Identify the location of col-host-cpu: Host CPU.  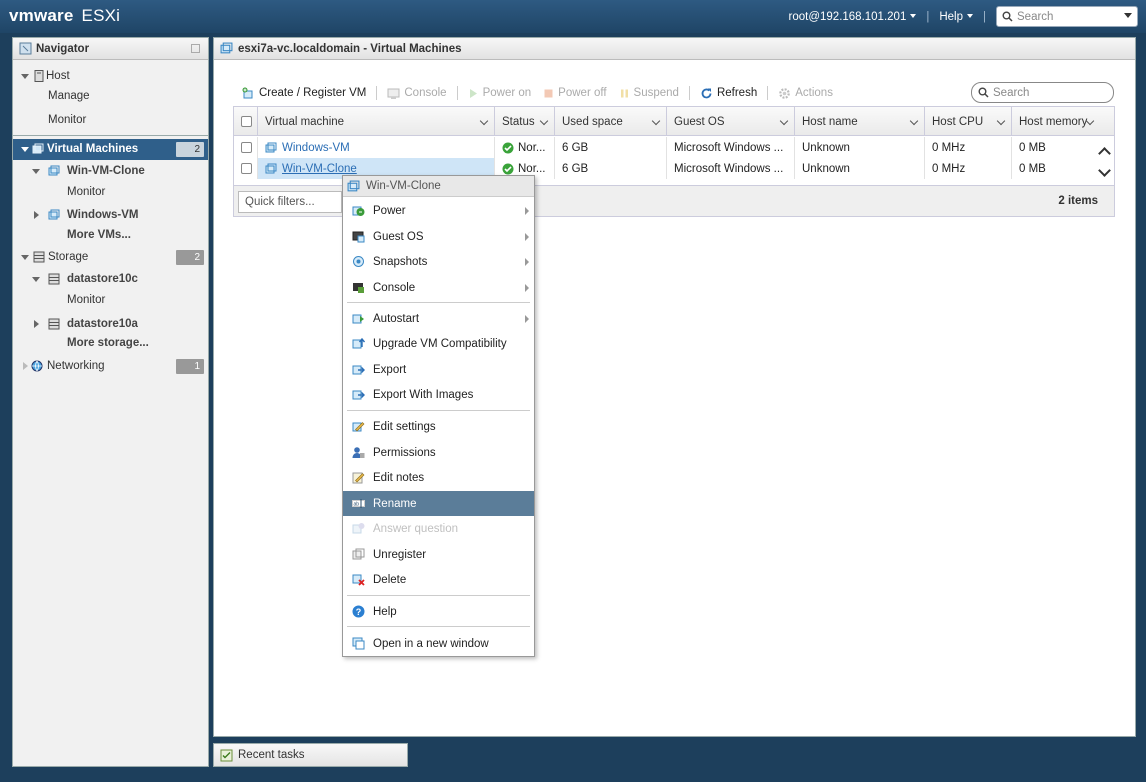
(968, 121).